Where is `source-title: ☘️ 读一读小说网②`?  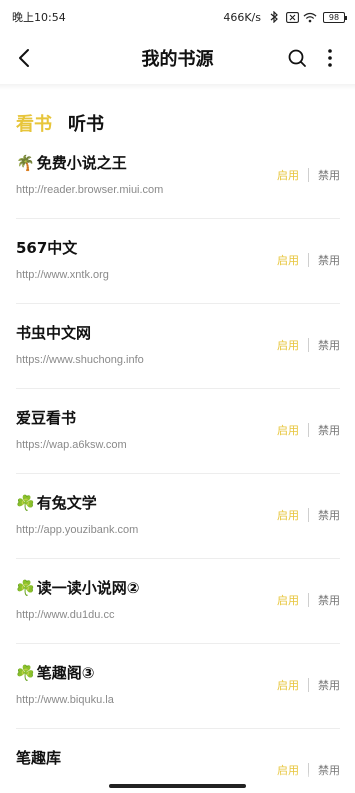 source-title: ☘️ 读一读小说网② is located at coordinates (77, 587).